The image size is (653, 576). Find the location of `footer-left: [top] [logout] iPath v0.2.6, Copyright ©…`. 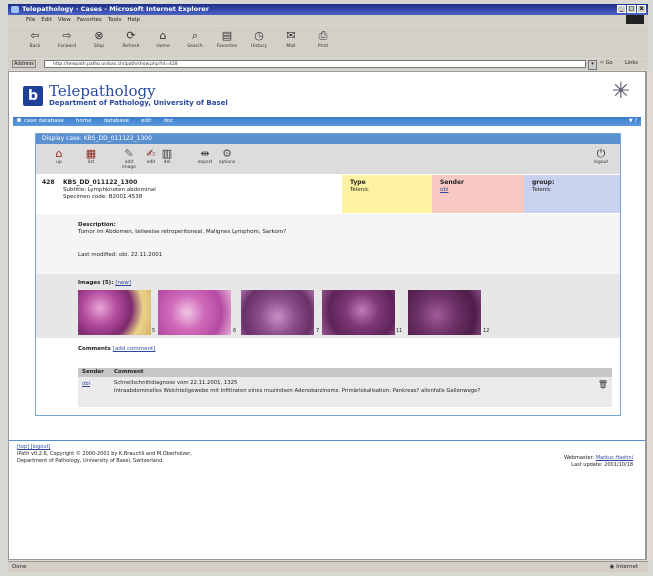

footer-left: [top] [logout] iPath v0.2.6, Copyright ©… is located at coordinates (104, 454).